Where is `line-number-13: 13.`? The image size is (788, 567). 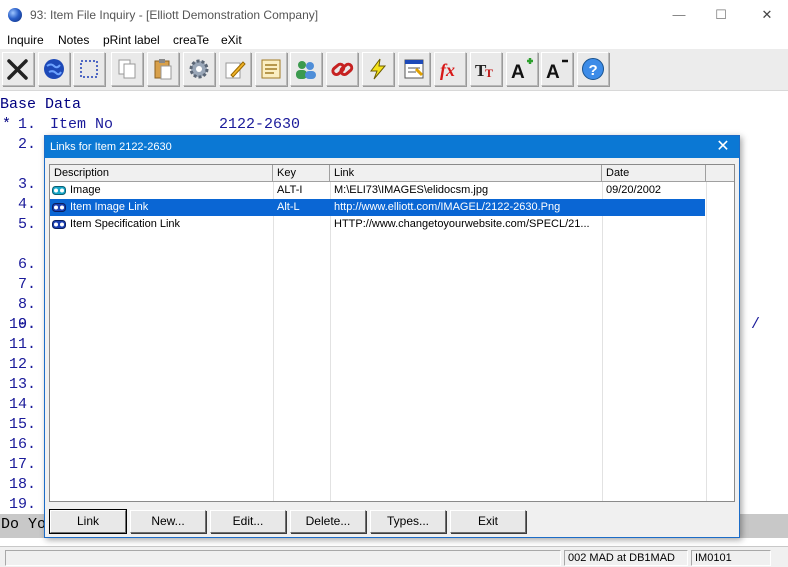 line-number-13: 13. is located at coordinates (23, 384).